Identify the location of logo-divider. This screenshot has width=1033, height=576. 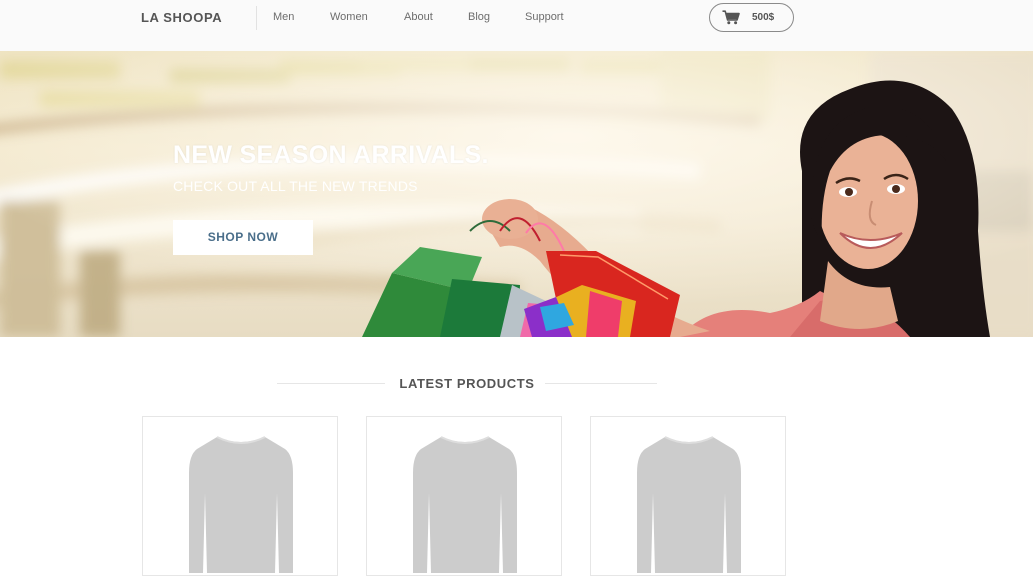
(256, 18).